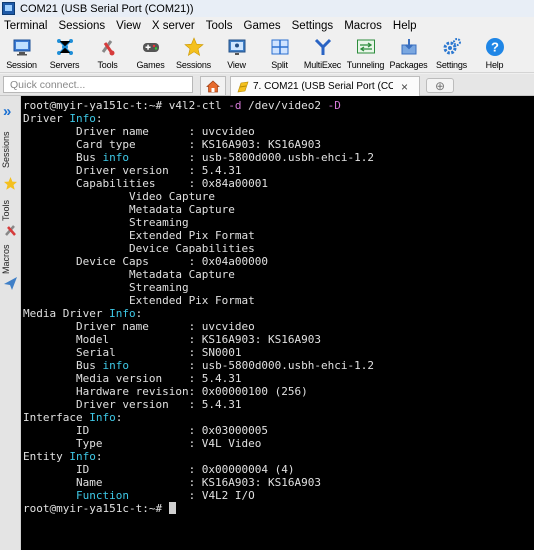 The image size is (534, 550). What do you see at coordinates (172, 508) in the screenshot?
I see `terminal-cursor` at bounding box center [172, 508].